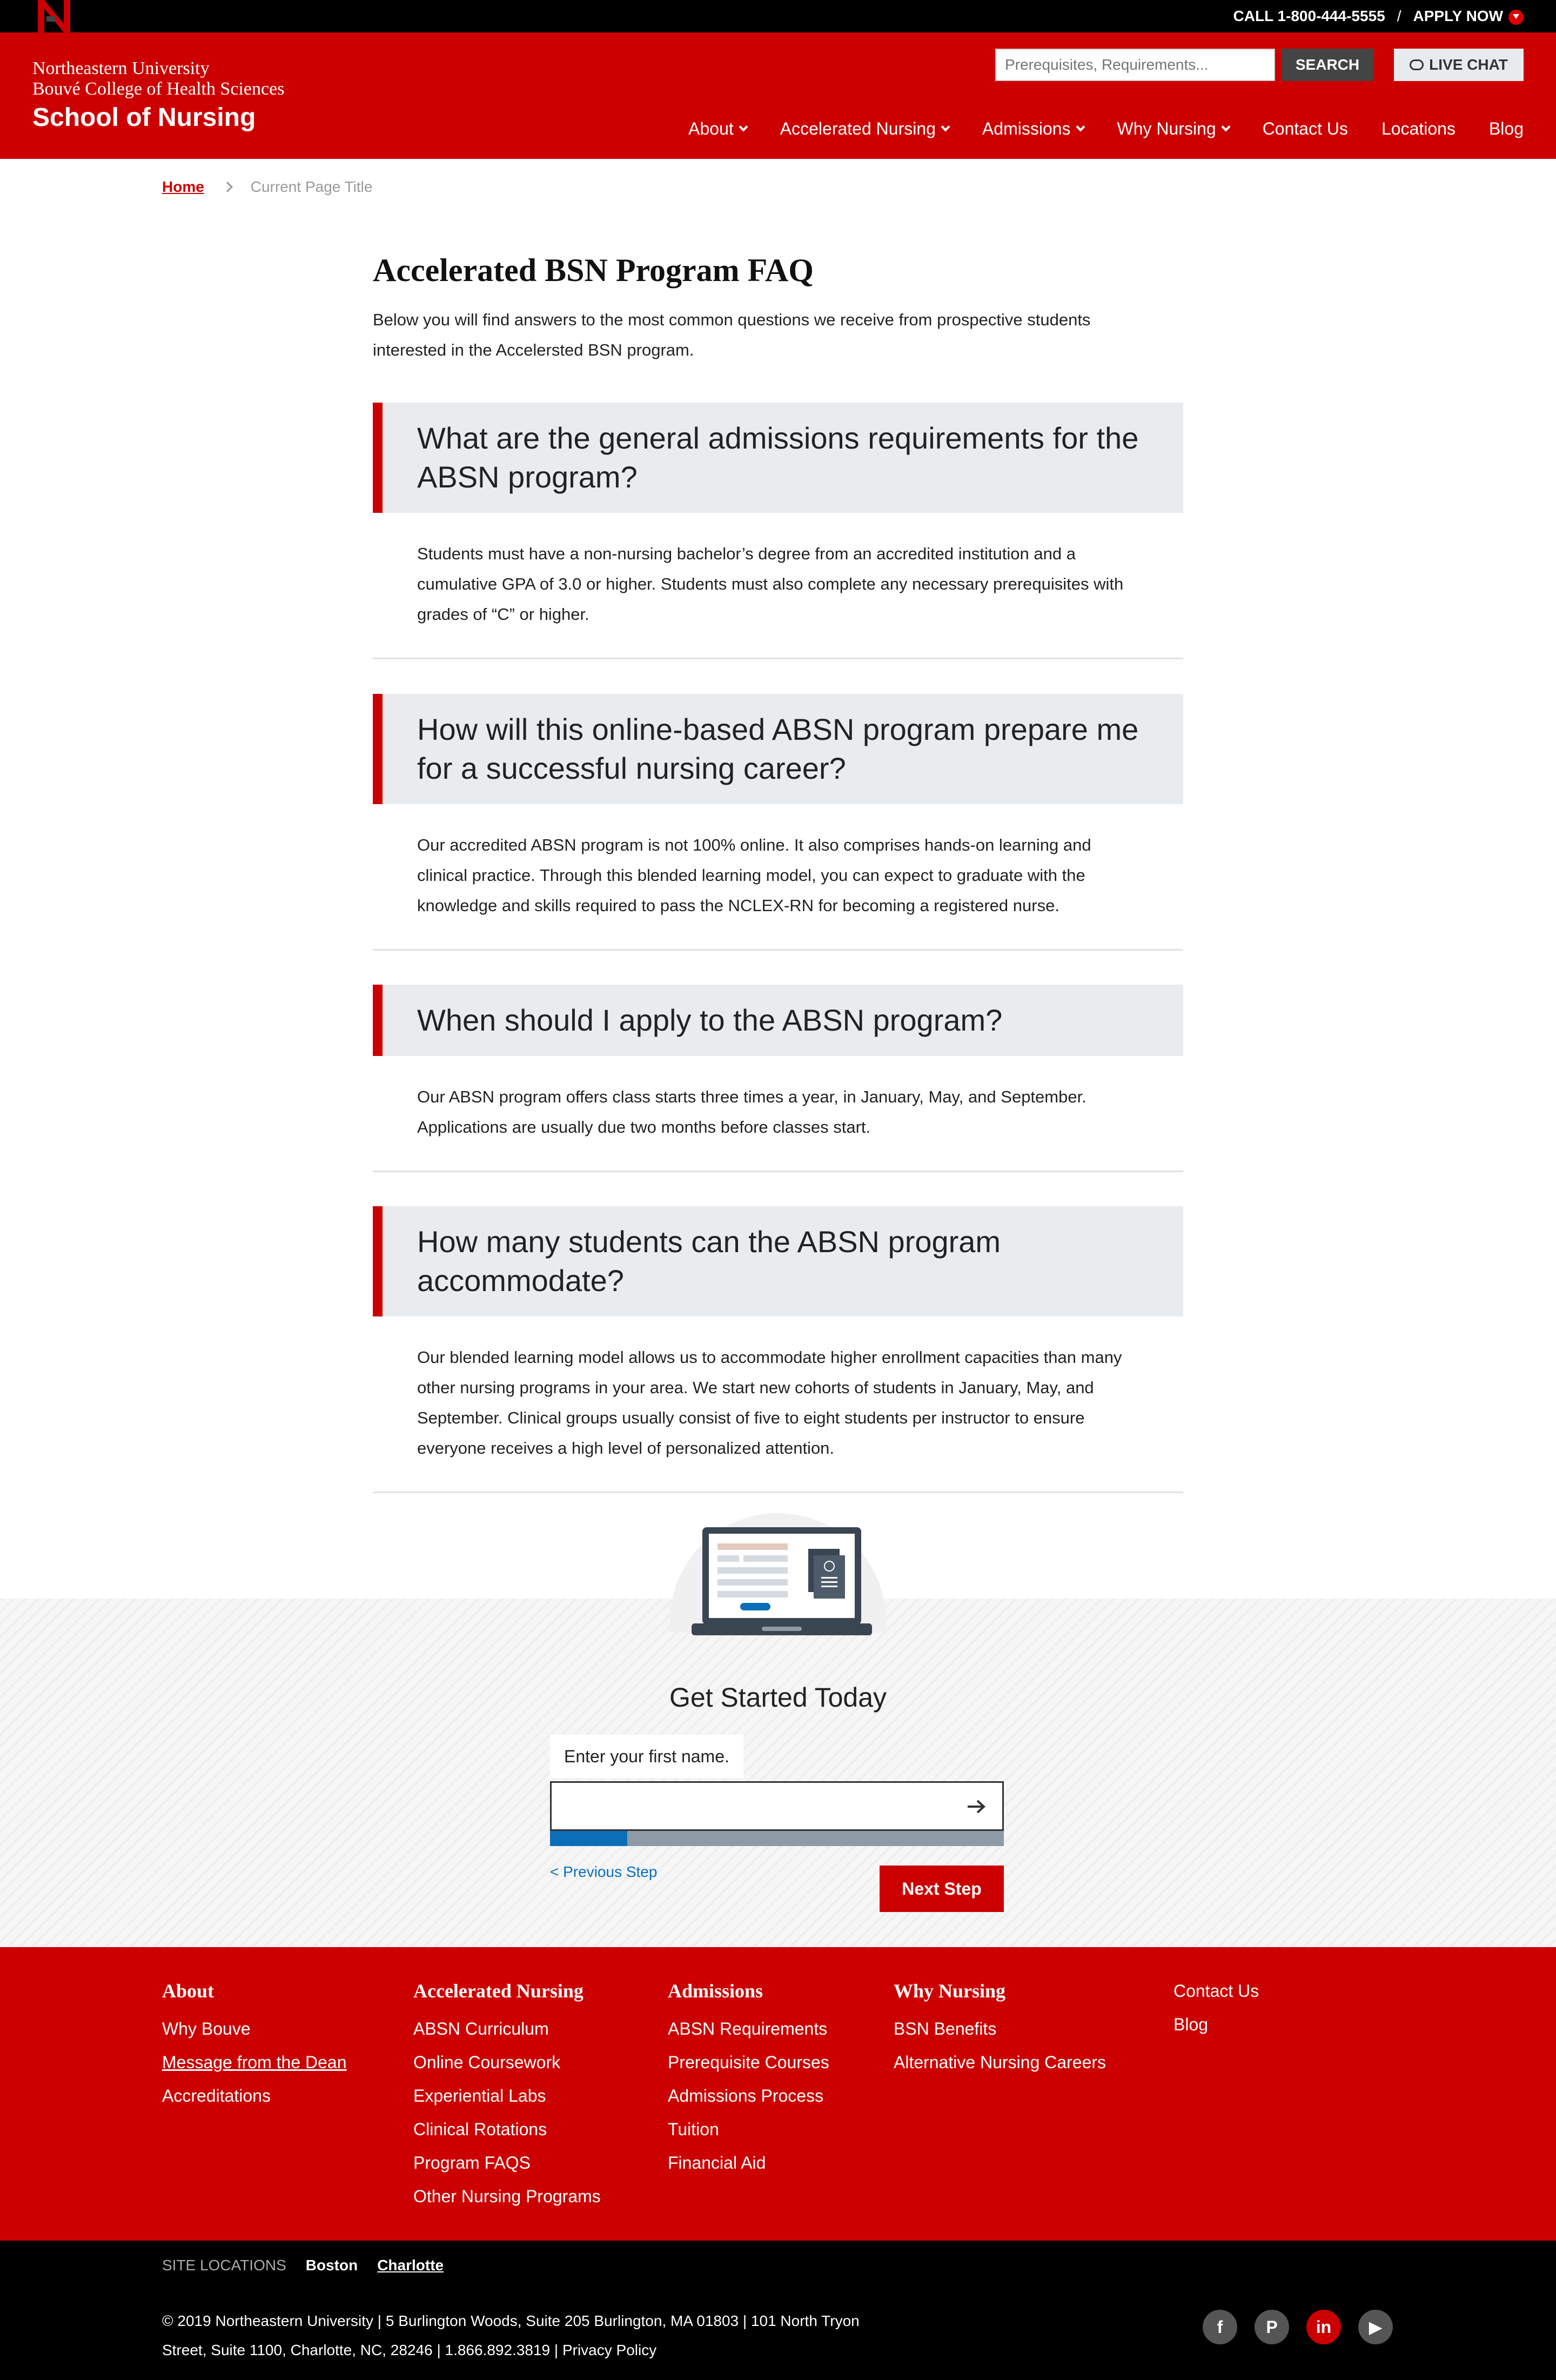  Describe the element at coordinates (748, 2062) in the screenshot. I see `footer-link: Prerequisite Courses` at that location.